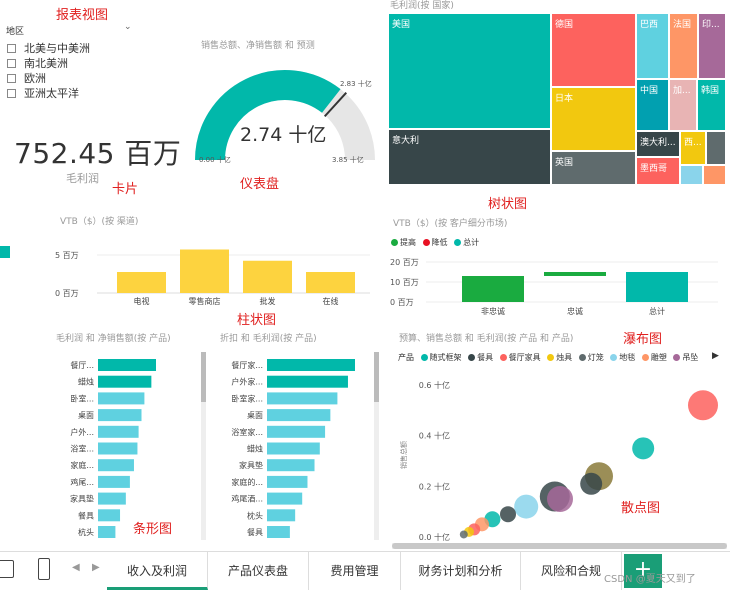 This screenshot has height=590, width=730. Describe the element at coordinates (711, 105) in the screenshot. I see `treemap-tile: 韩国` at that location.